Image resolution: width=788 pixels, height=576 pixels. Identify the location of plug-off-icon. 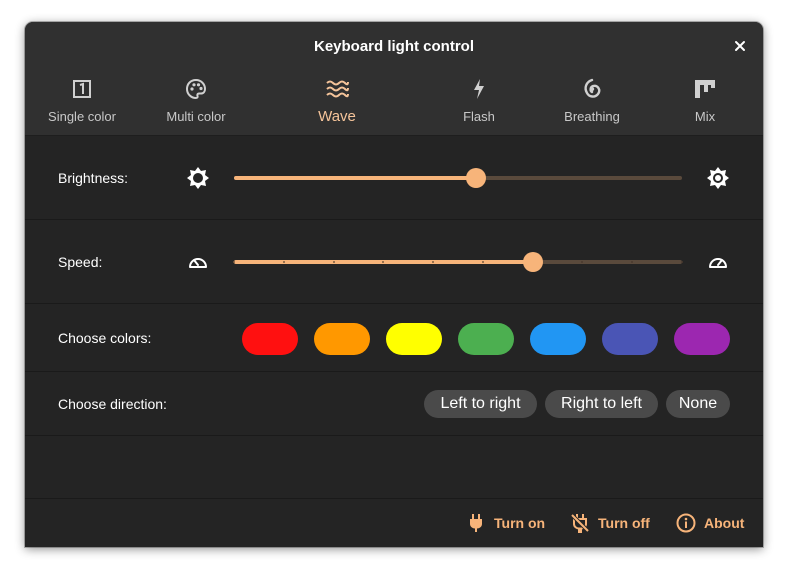
(580, 523).